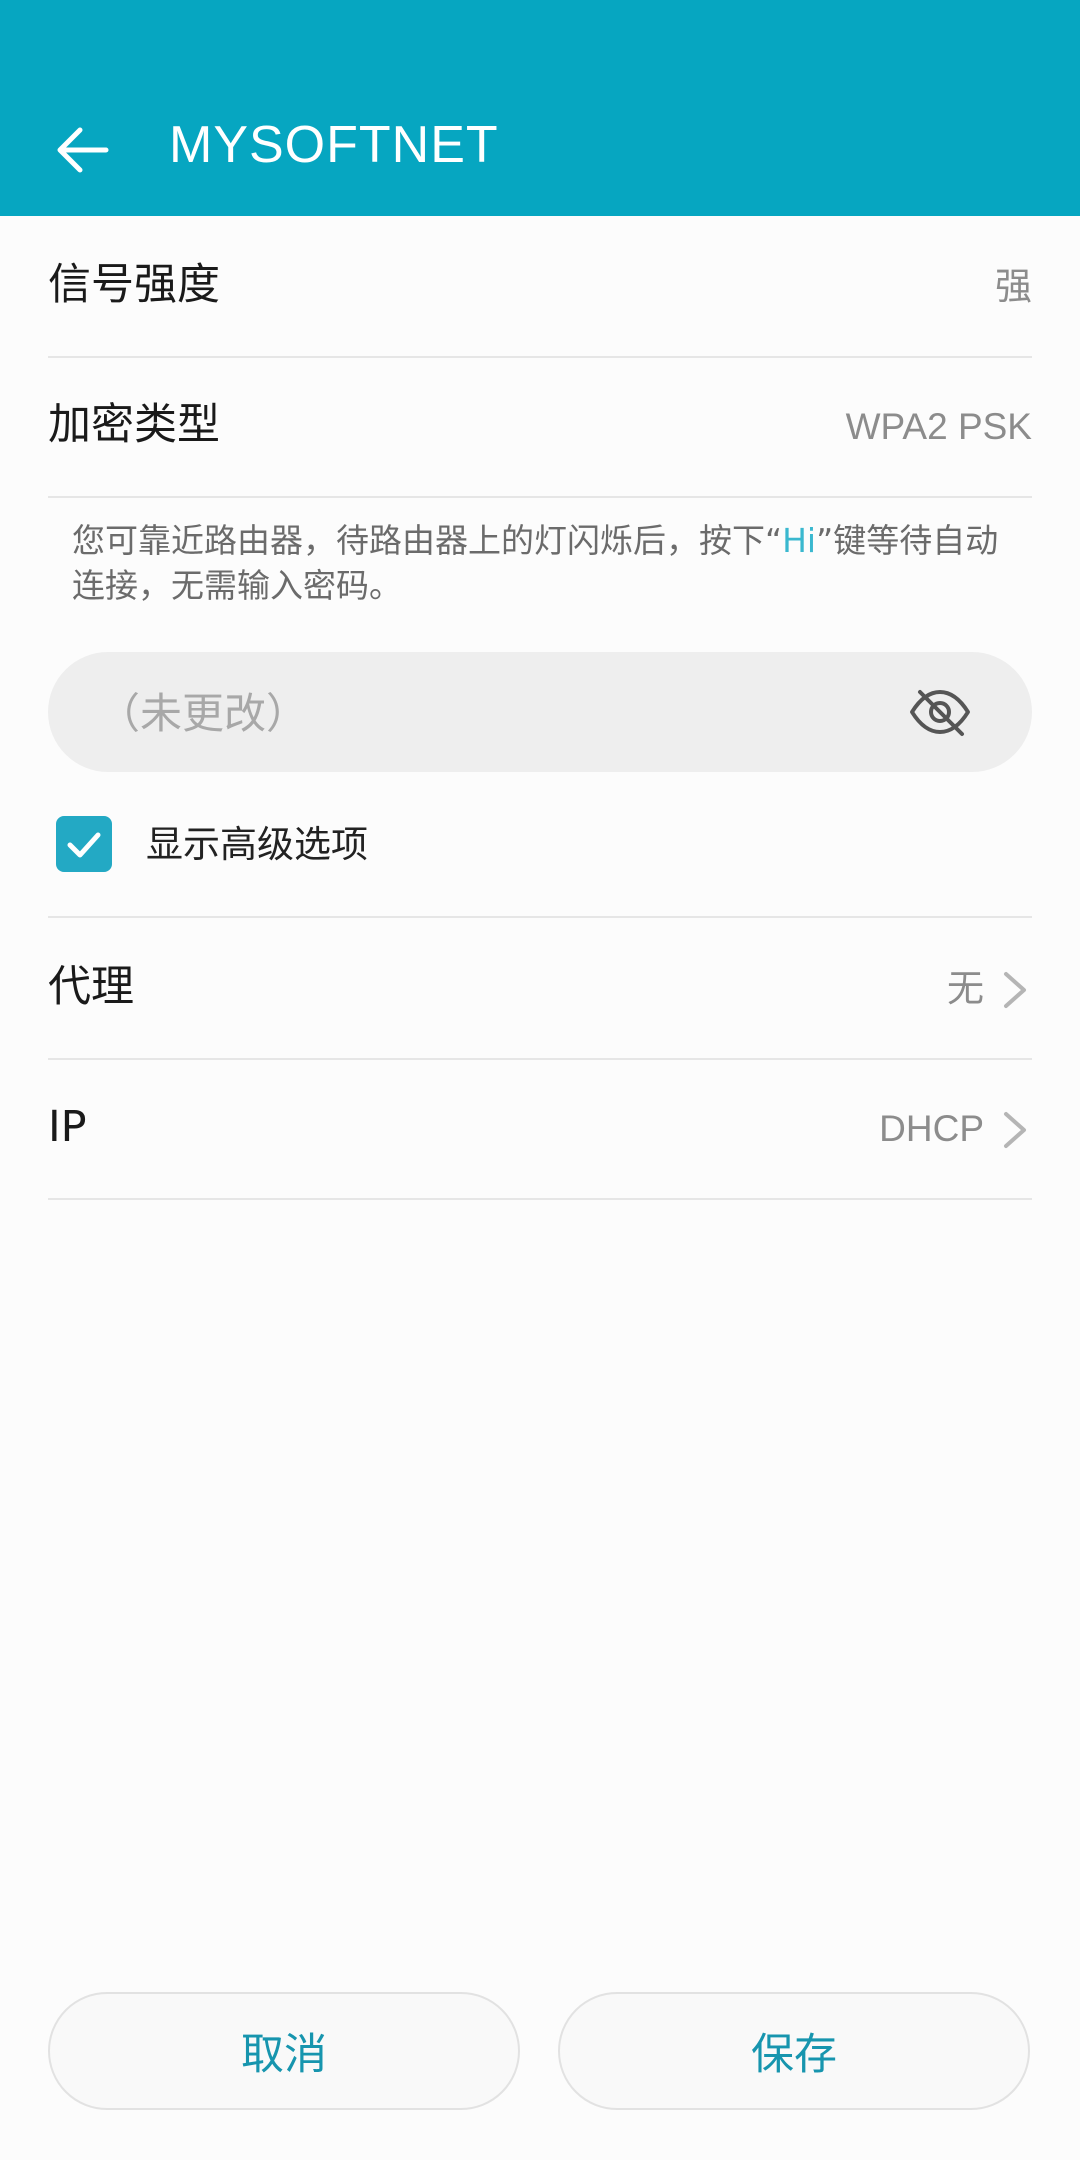 The image size is (1080, 2160). What do you see at coordinates (540, 989) in the screenshot?
I see `proxy-row: 代理 无` at bounding box center [540, 989].